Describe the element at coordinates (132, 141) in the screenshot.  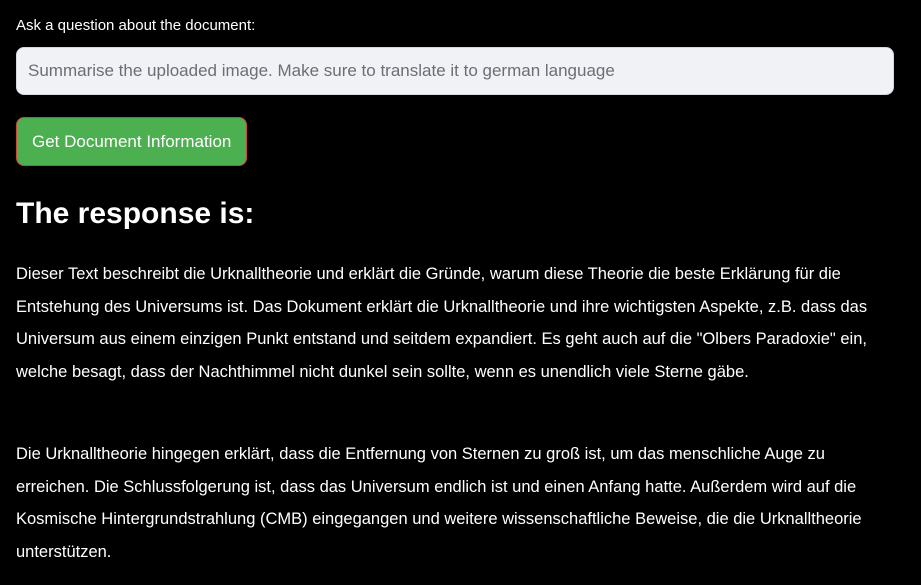
I see `get-document-information-button: Get Document Information` at that location.